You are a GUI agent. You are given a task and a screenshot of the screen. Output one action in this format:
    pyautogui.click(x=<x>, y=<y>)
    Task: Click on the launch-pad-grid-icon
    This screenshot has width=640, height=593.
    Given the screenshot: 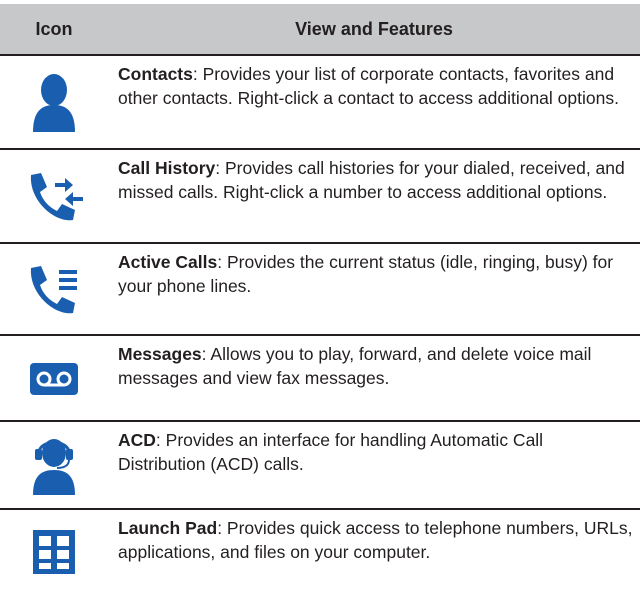 What is the action you would take?
    pyautogui.click(x=54, y=551)
    